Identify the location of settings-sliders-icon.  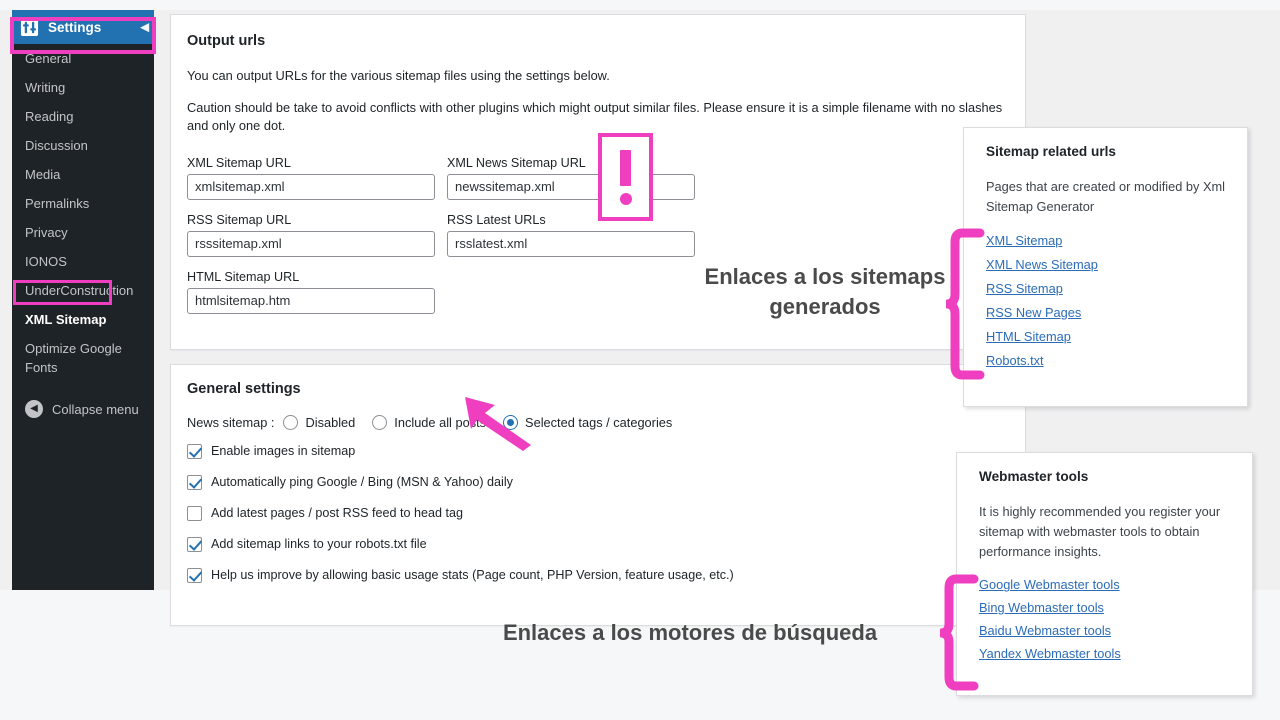
(29, 27).